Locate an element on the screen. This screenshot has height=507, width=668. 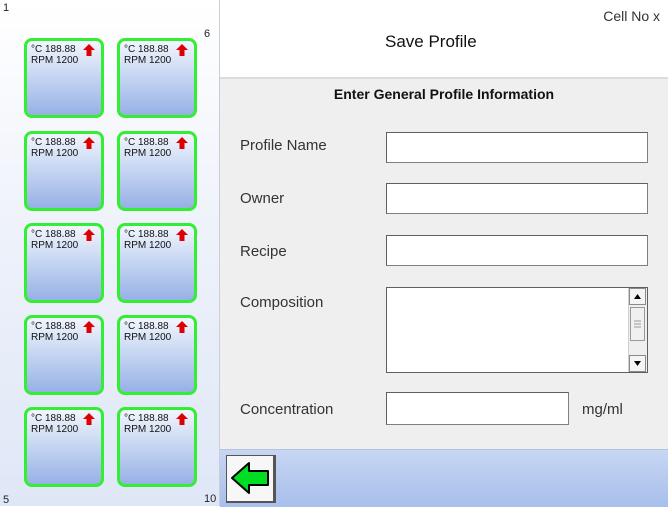
composition-label: Composition is located at coordinates (282, 302).